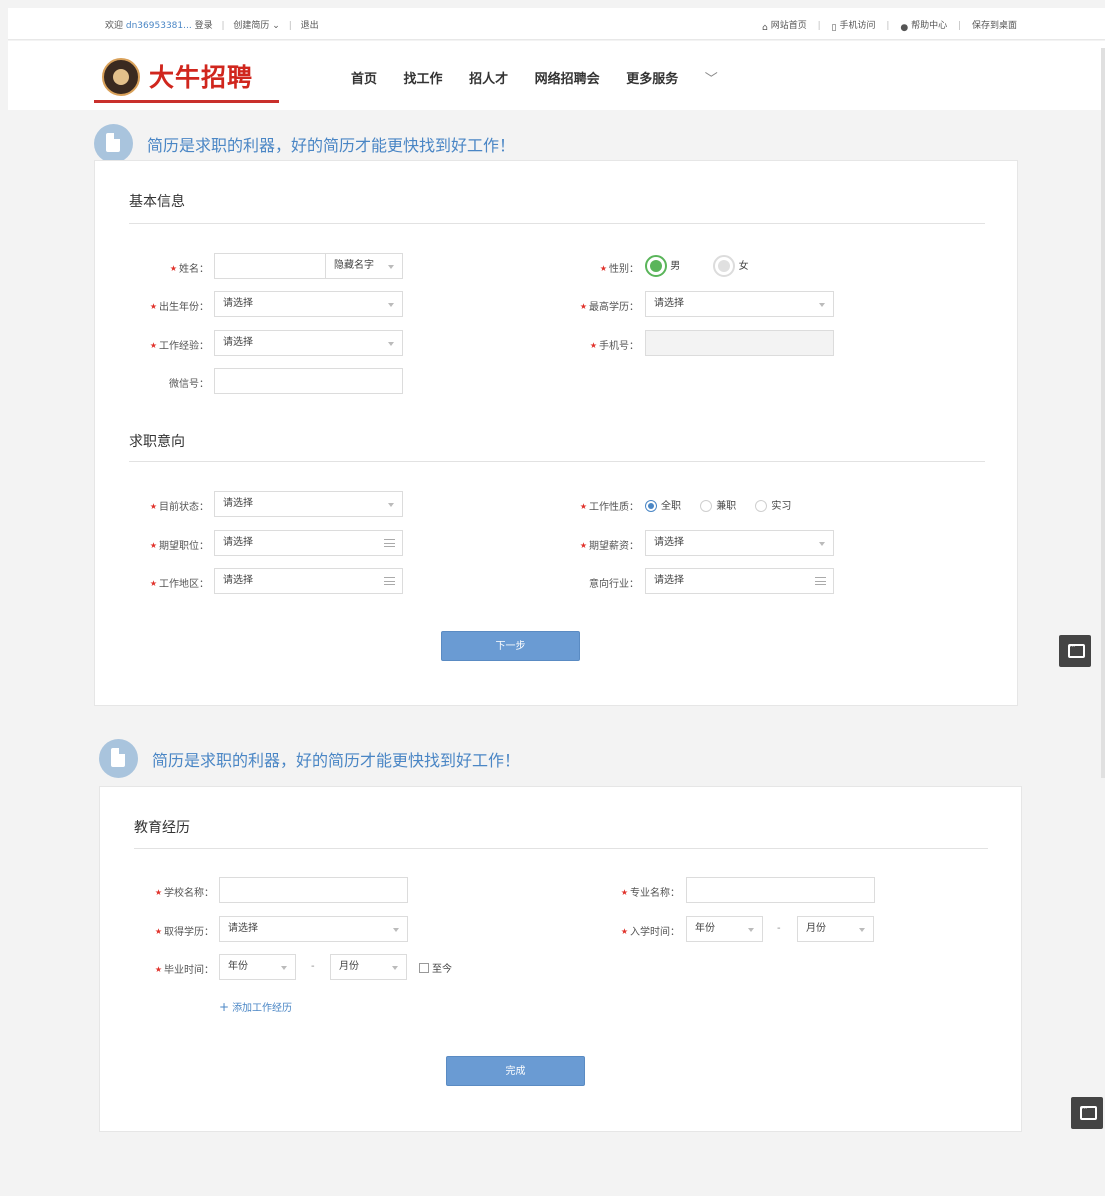 The height and width of the screenshot is (1196, 1105). What do you see at coordinates (557, 223) in the screenshot?
I see `divider` at bounding box center [557, 223].